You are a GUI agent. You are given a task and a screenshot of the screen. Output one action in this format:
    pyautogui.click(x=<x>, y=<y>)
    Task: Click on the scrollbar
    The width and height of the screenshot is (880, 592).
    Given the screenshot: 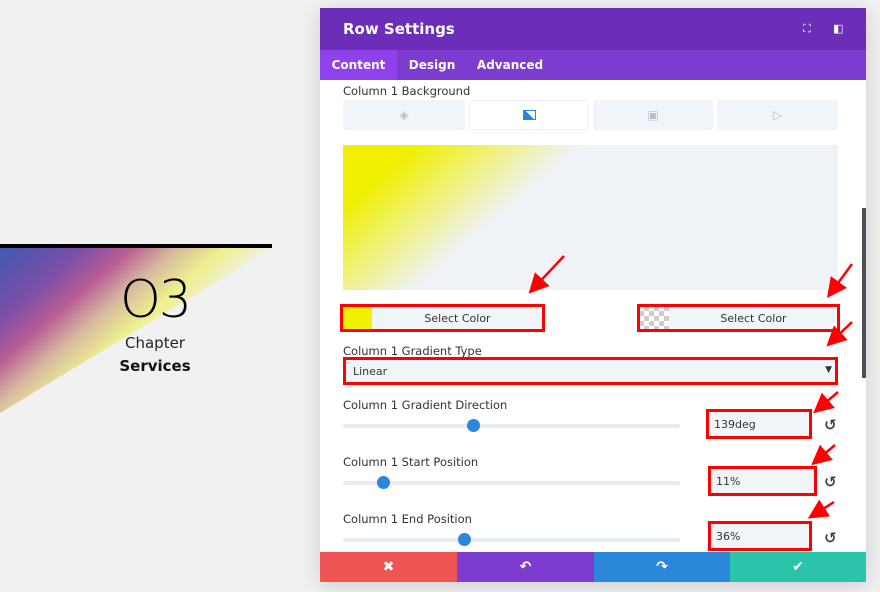 What is the action you would take?
    pyautogui.click(x=864, y=293)
    